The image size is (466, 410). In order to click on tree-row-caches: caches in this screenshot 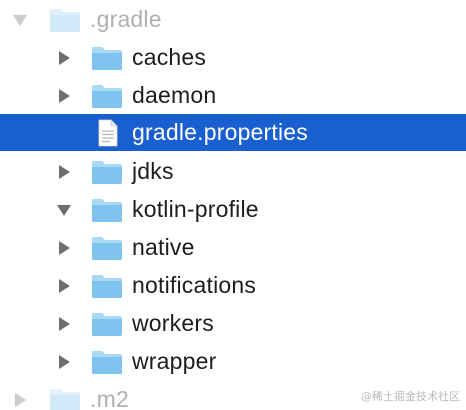, I will do `click(233, 57)`.